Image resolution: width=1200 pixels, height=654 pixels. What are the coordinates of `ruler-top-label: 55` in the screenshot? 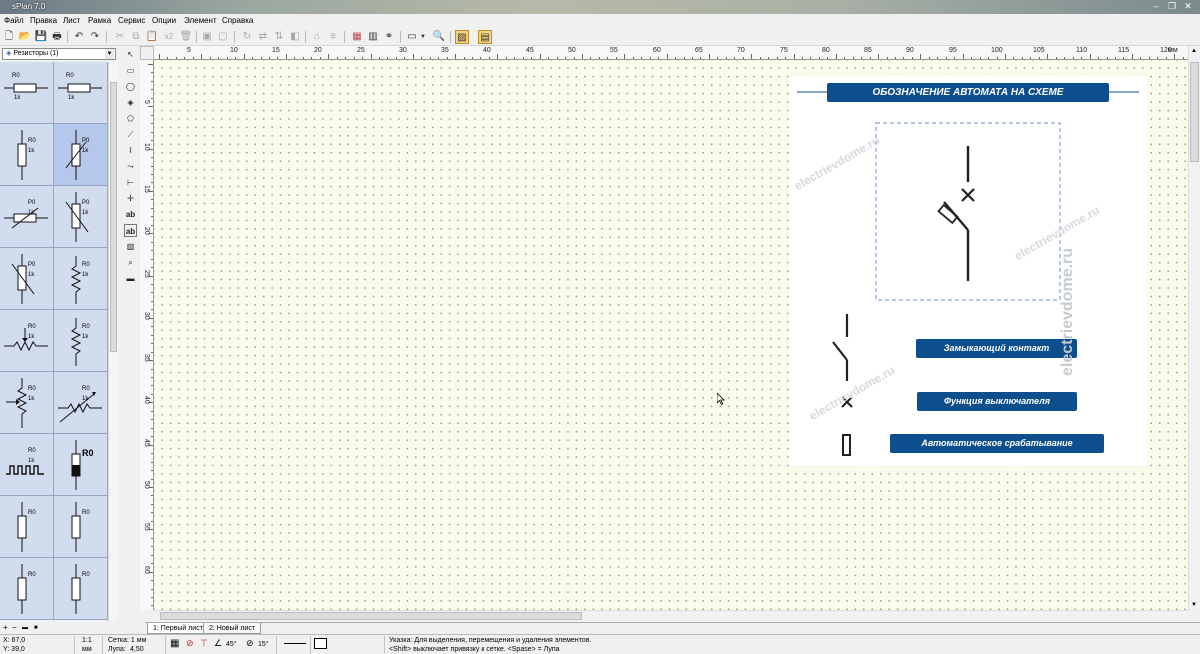 It's located at (614, 50).